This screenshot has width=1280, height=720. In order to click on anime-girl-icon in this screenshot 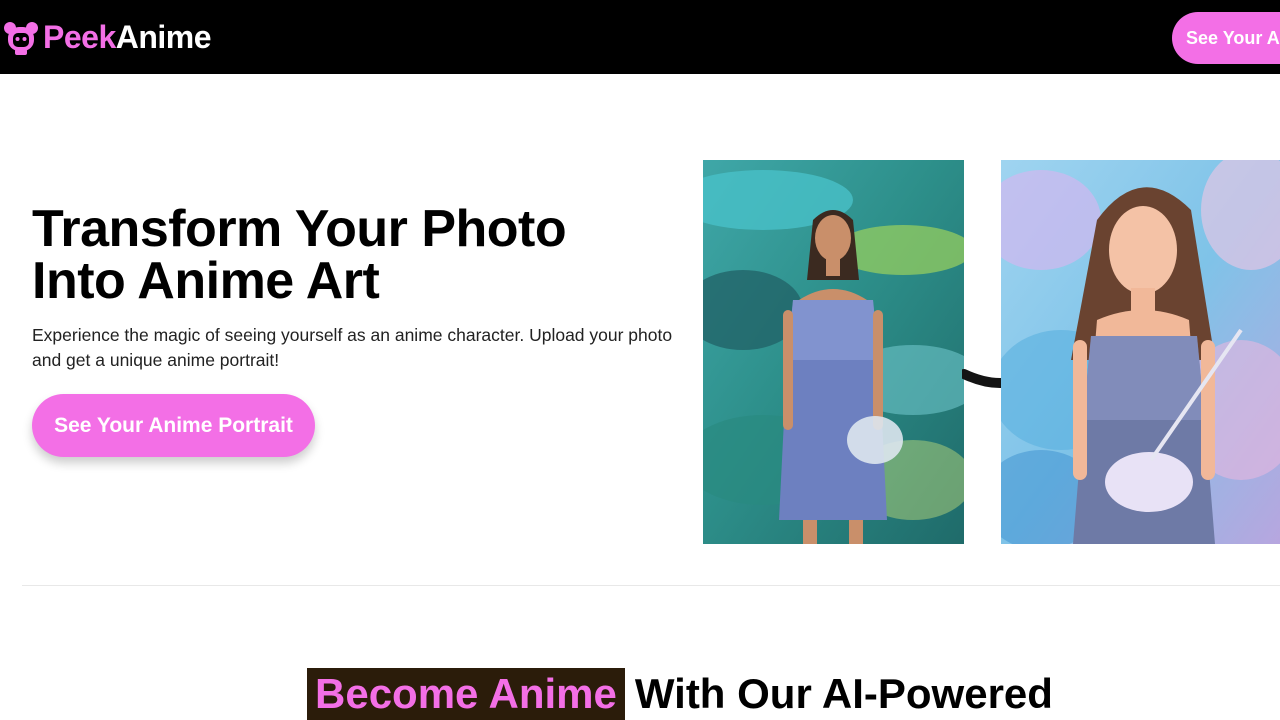, I will do `click(21, 37)`.